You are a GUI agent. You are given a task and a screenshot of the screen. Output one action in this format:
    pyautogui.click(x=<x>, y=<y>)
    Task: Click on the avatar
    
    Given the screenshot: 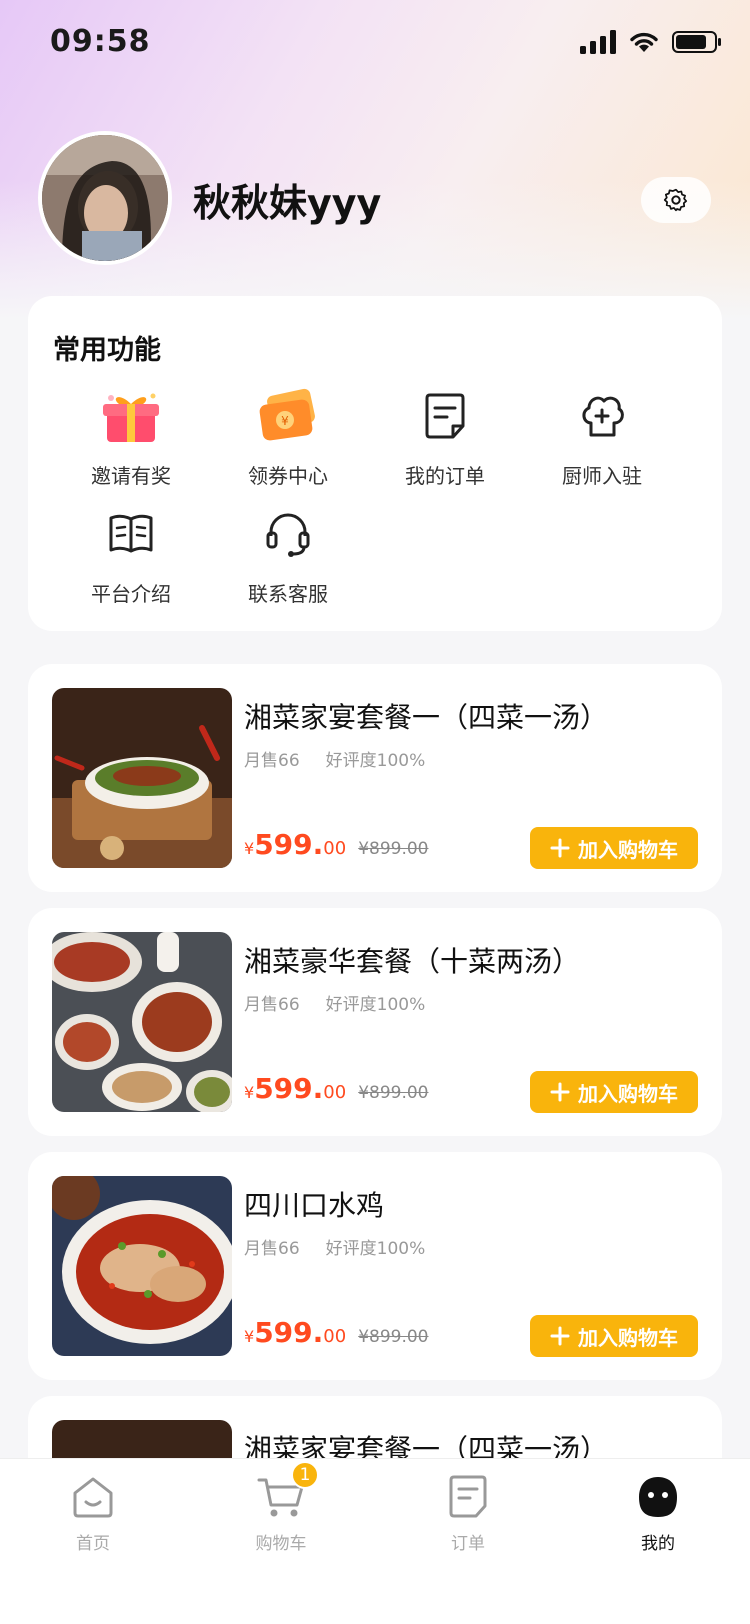 What is the action you would take?
    pyautogui.click(x=105, y=198)
    